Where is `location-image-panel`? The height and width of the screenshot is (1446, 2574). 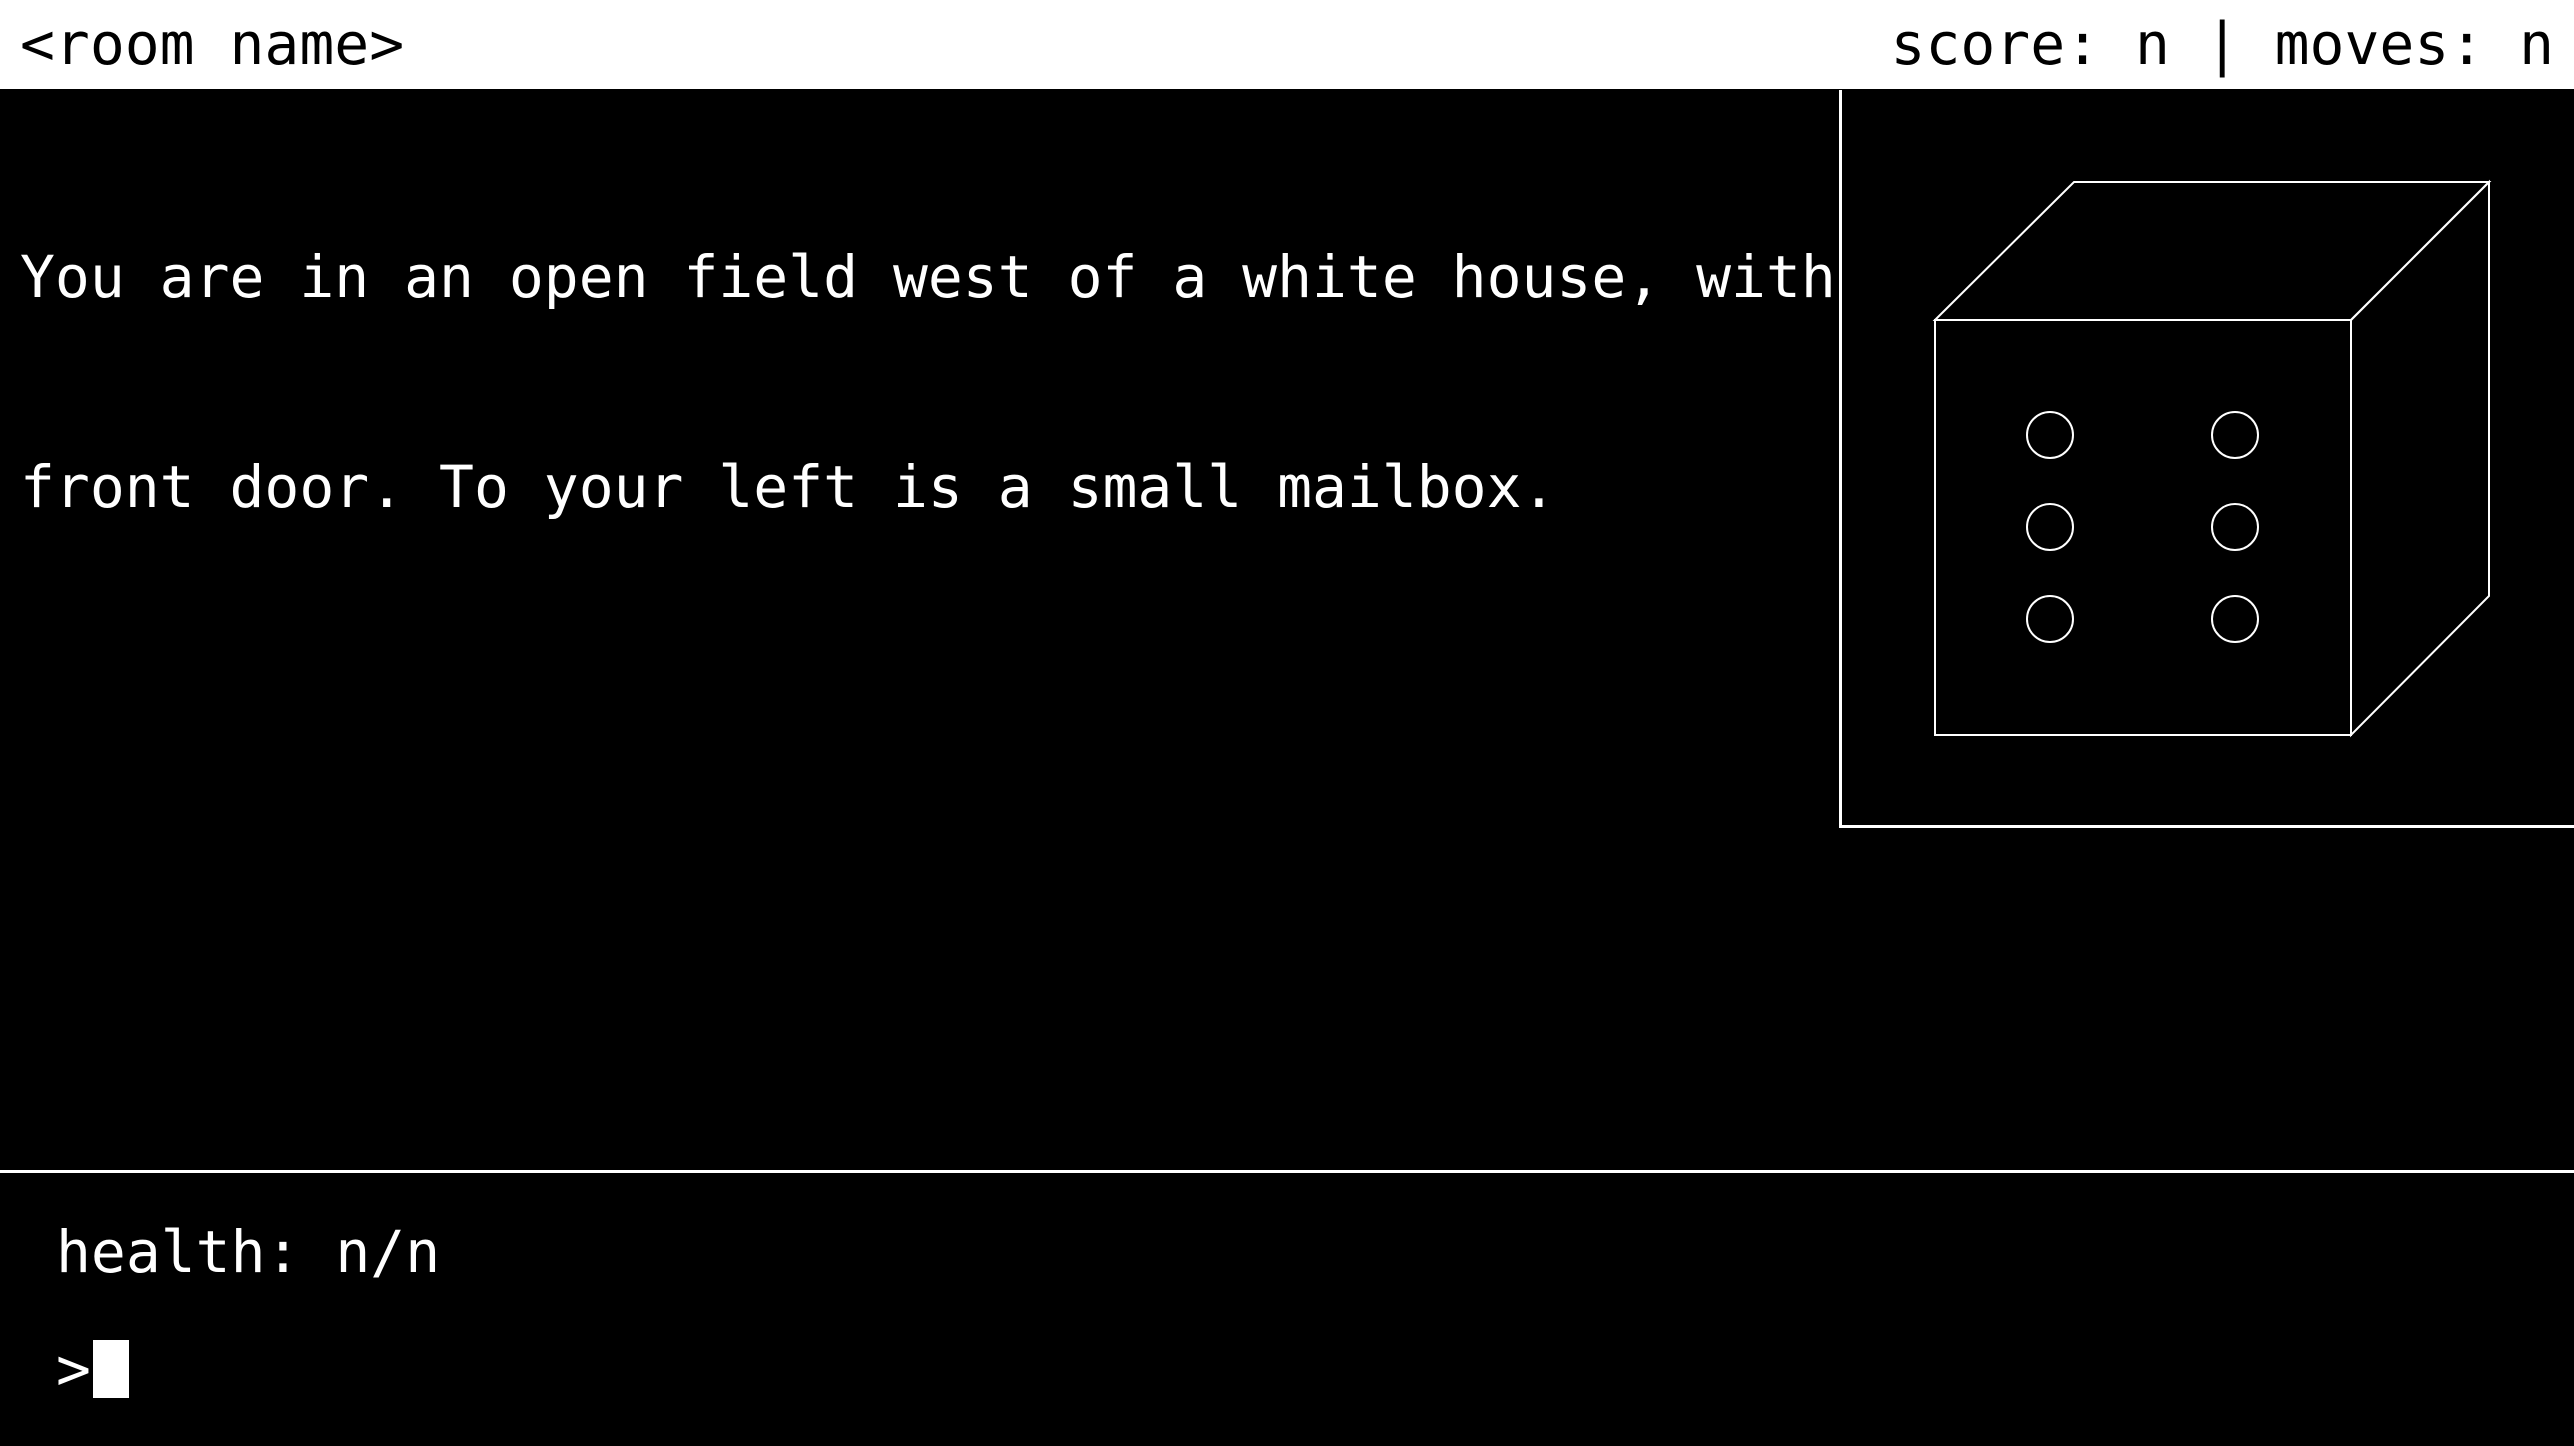 location-image-panel is located at coordinates (2206, 459).